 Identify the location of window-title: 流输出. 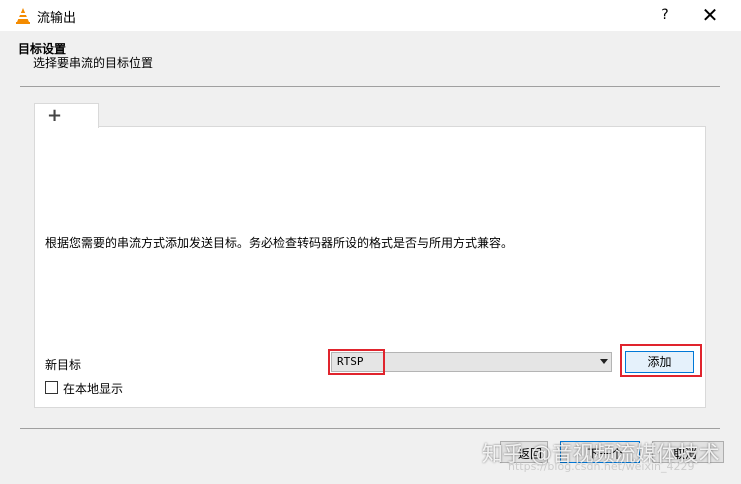
(57, 18).